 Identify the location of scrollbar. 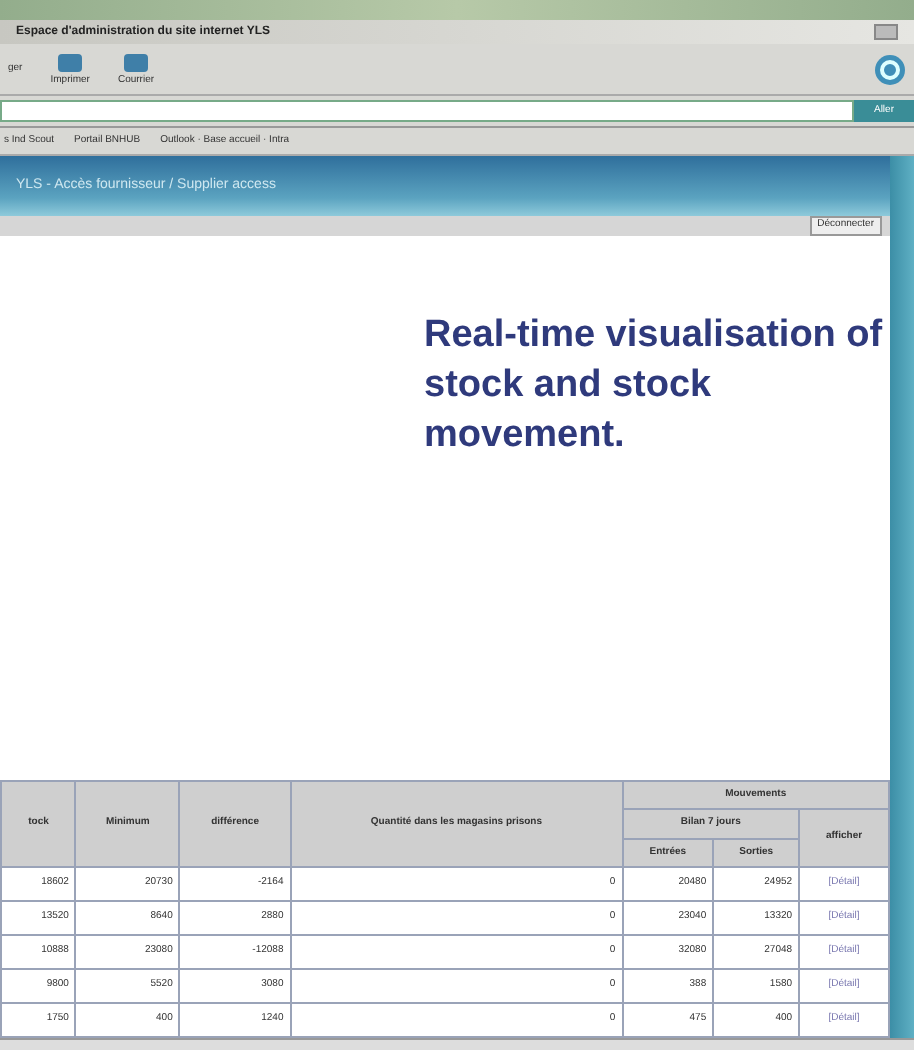
(902, 597).